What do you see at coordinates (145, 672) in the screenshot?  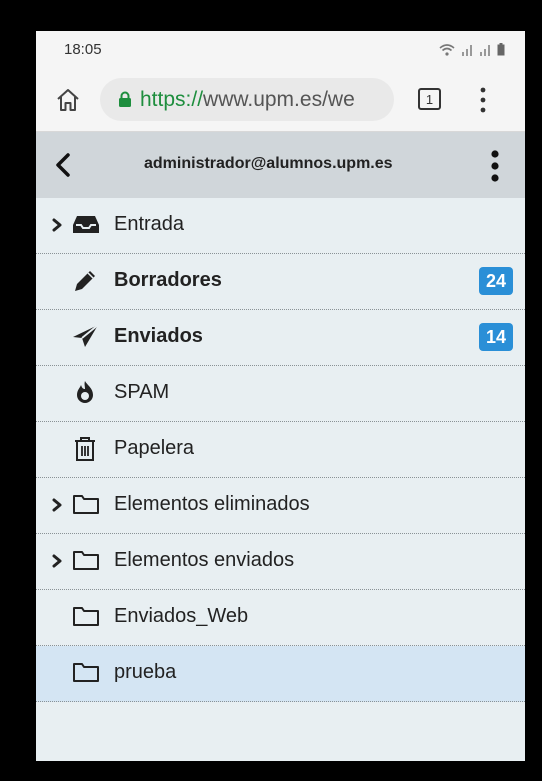 I see `folder-label: prueba` at bounding box center [145, 672].